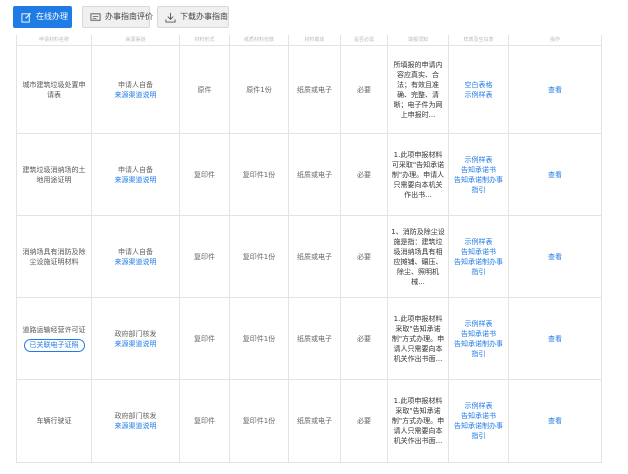 This screenshot has height=474, width=628. I want to click on material-name: 城市建筑垃圾处置申请表, so click(54, 89).